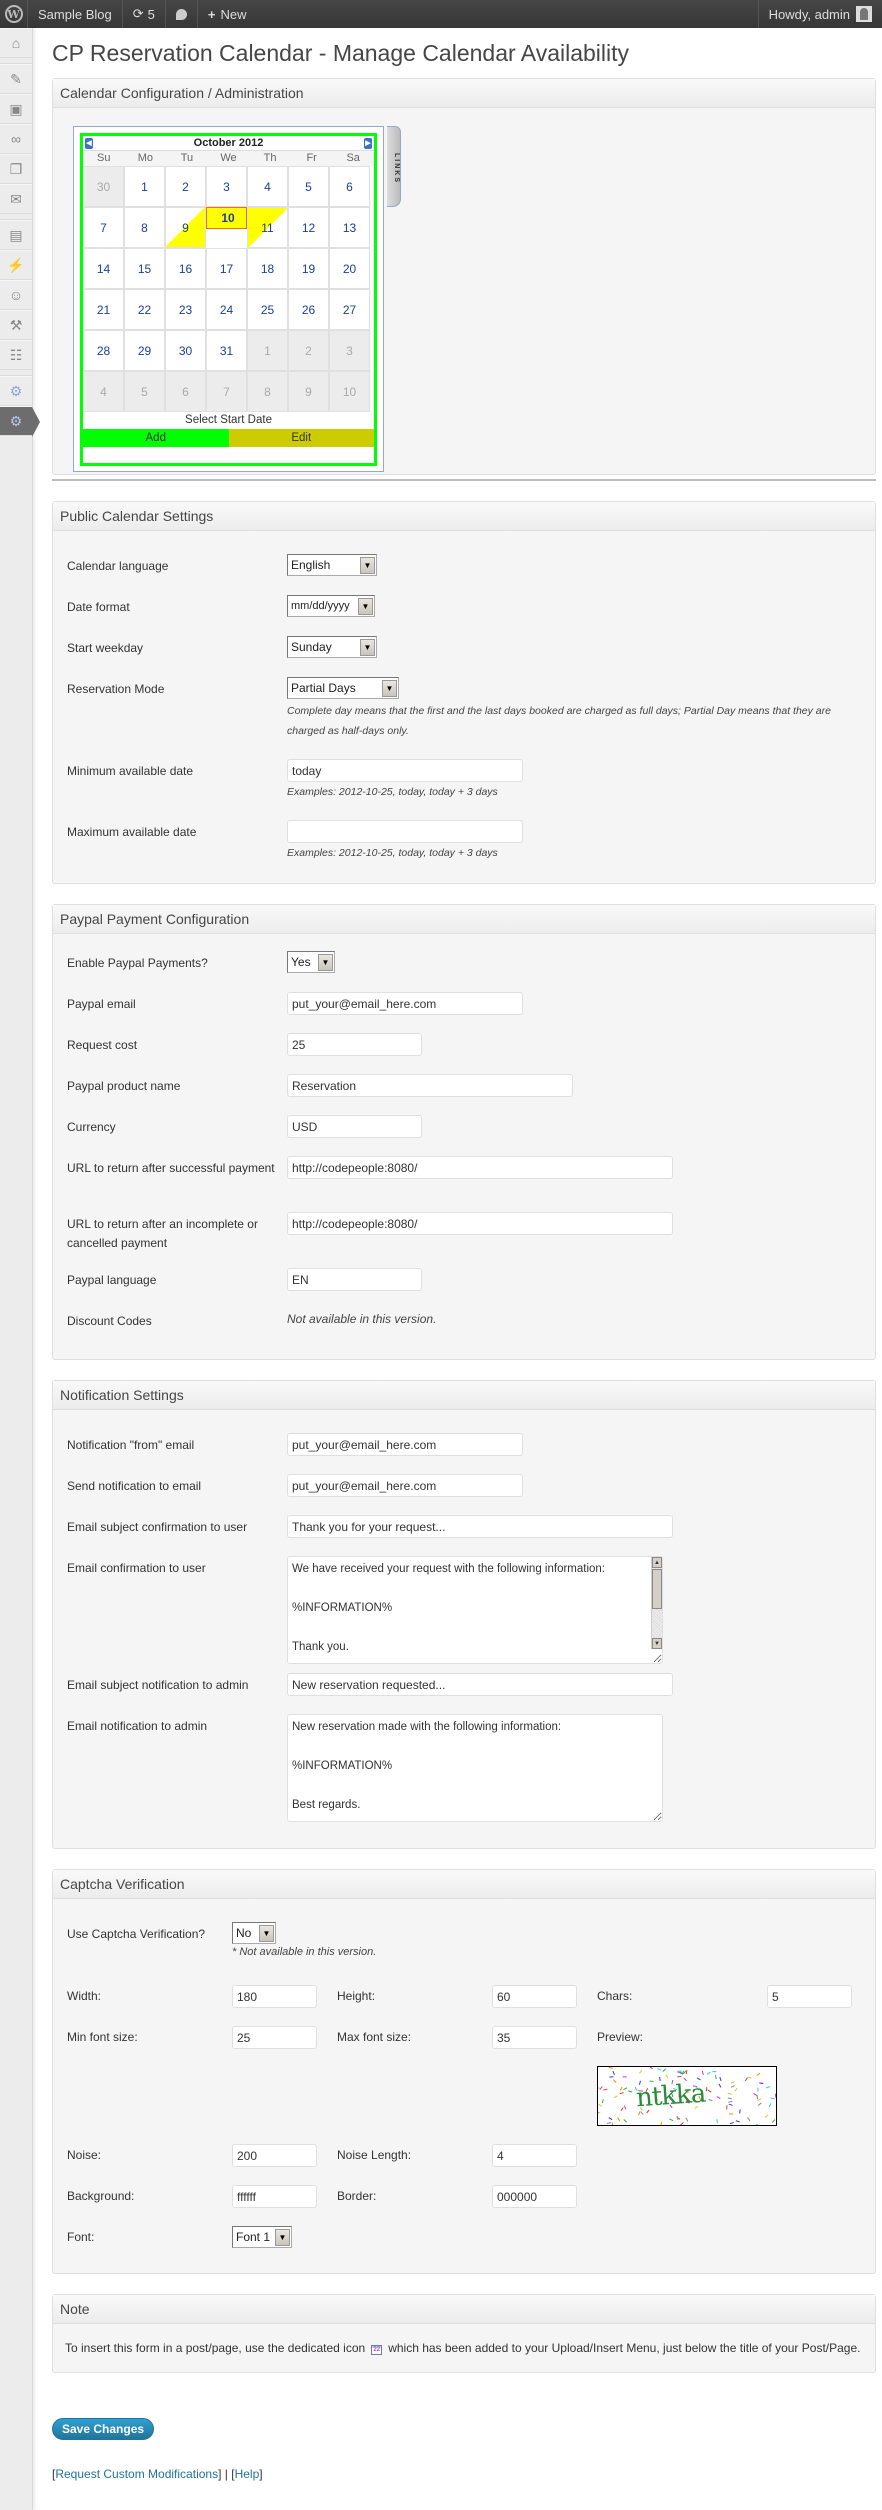  Describe the element at coordinates (267, 268) in the screenshot. I see `calendar-day: 18` at that location.